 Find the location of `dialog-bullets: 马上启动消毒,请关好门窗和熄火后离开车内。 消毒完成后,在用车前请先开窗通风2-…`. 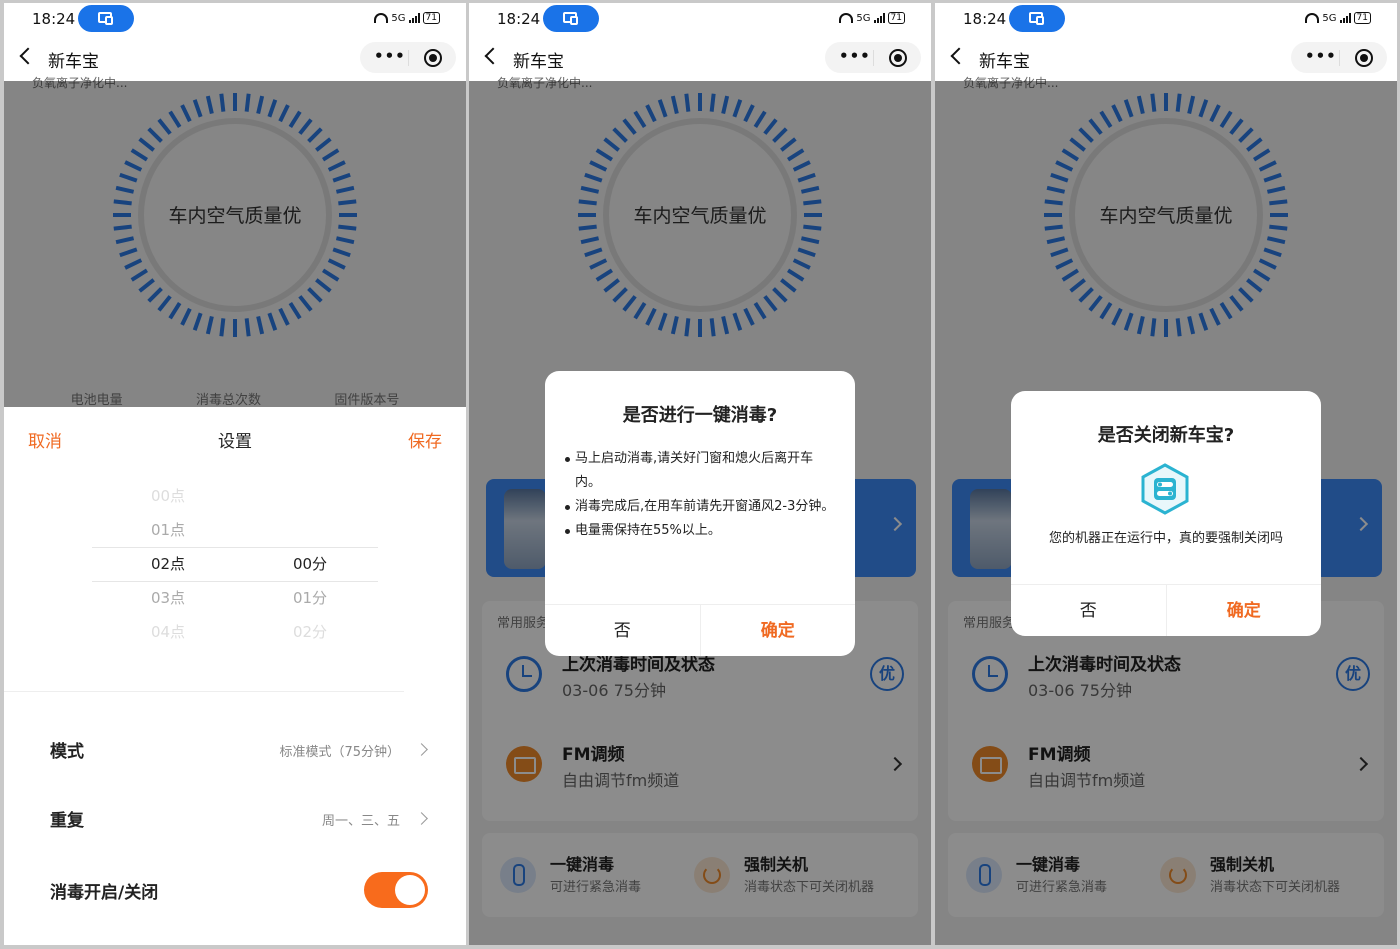

dialog-bullets: 马上启动消毒,请关好门窗和熄火后离开车内。 消毒完成后,在用车前请先开窗通风2-… is located at coordinates (700, 495).